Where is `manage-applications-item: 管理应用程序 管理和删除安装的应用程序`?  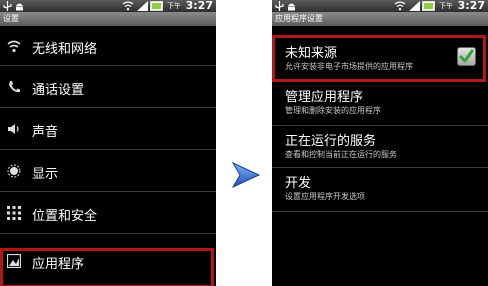 manage-applications-item: 管理应用程序 管理和删除安装的应用程序 is located at coordinates (380, 104).